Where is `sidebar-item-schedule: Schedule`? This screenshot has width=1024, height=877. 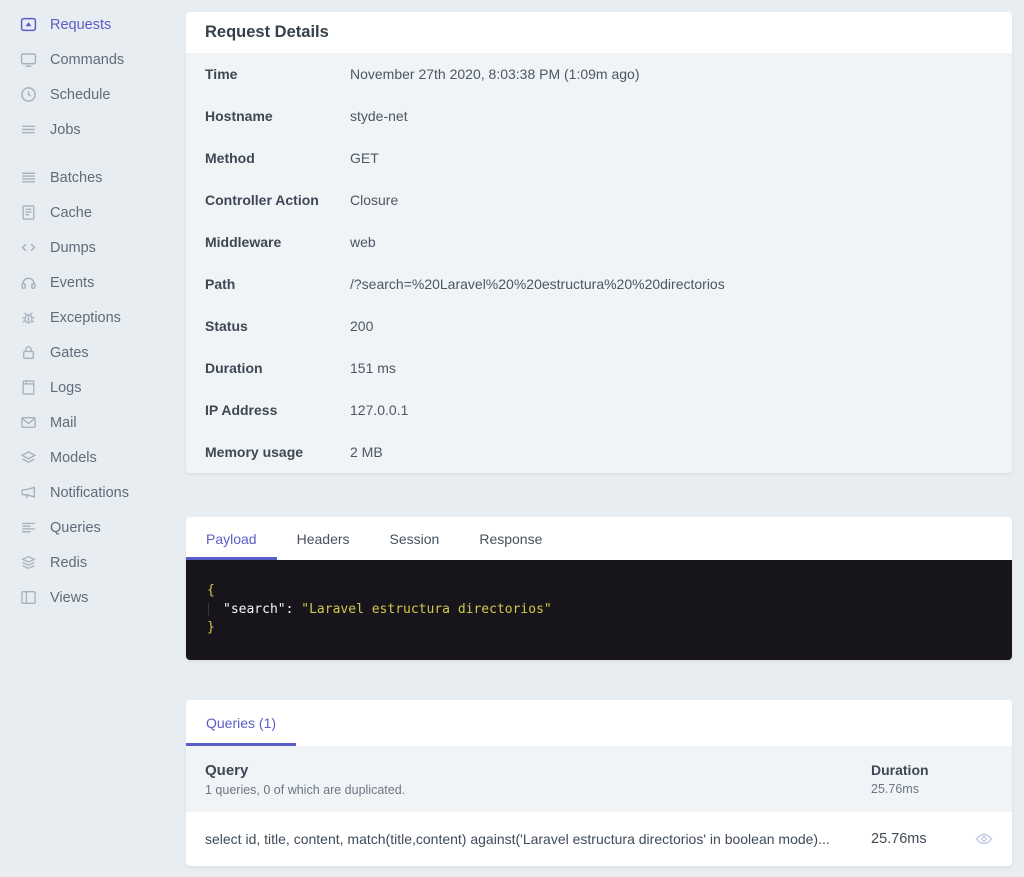
sidebar-item-schedule: Schedule is located at coordinates (93, 94).